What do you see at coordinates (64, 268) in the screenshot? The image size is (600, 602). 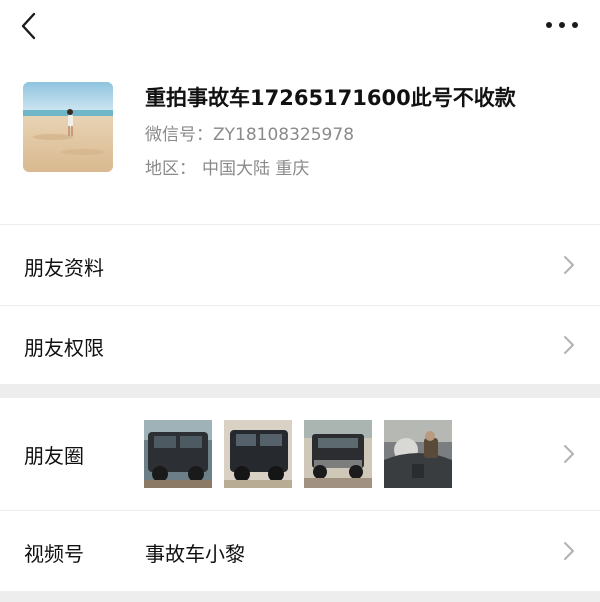 I see `friend-profile-label: 朋友资料` at bounding box center [64, 268].